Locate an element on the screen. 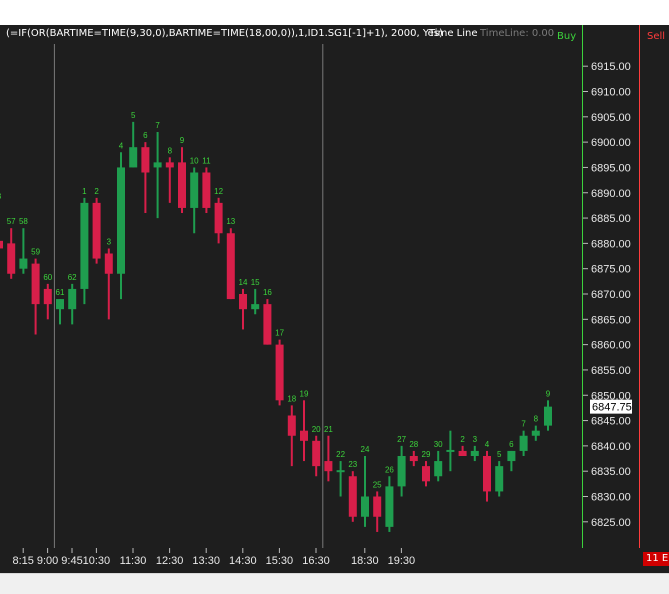  price-tick-label: 6910.00 is located at coordinates (611, 93).